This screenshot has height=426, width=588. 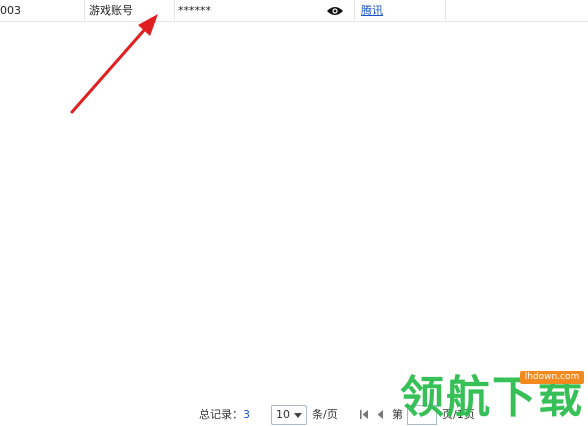 I want to click on chevron-down-icon, so click(x=298, y=415).